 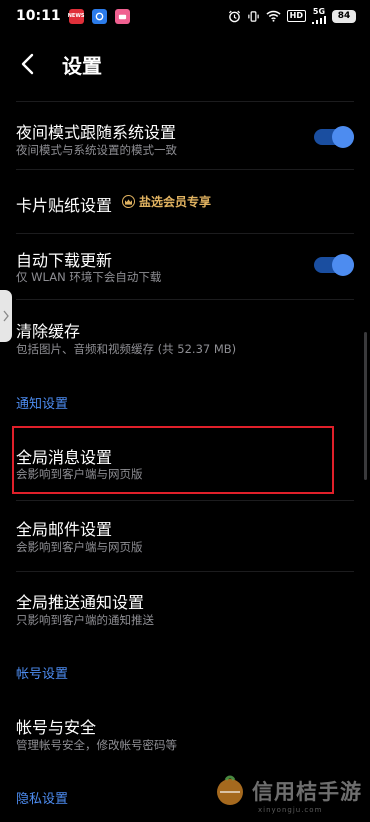 I want to click on alarm-icon, so click(x=234, y=16).